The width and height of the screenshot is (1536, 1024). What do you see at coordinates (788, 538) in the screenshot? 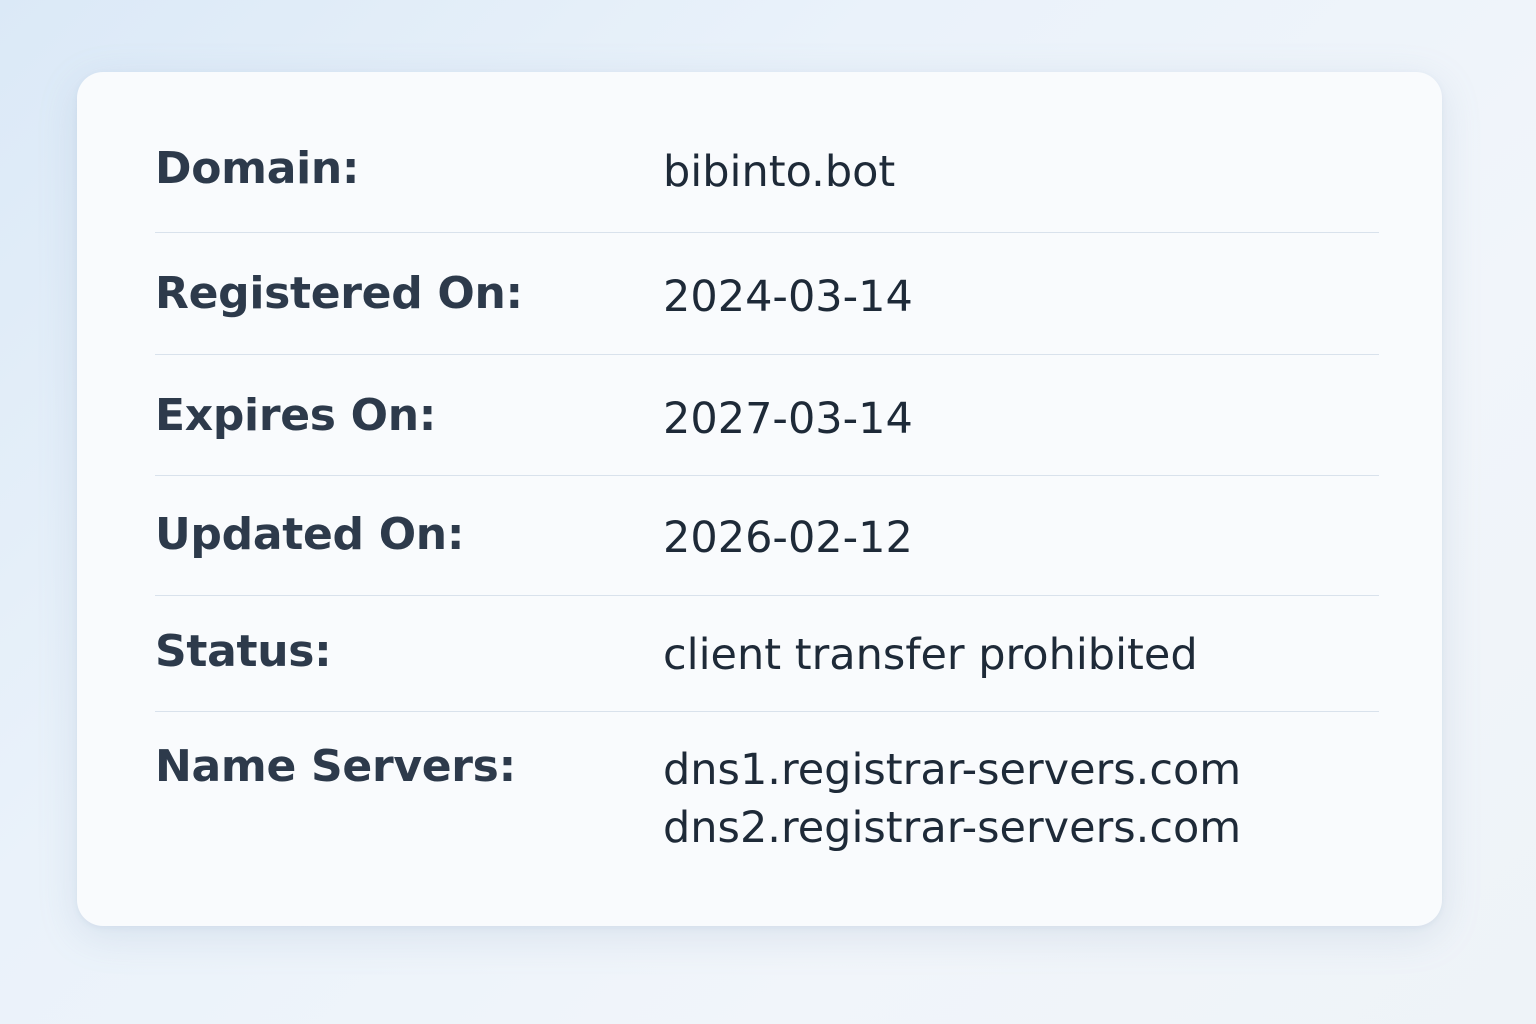
I see `updated-on-value: 2026-02-12` at bounding box center [788, 538].